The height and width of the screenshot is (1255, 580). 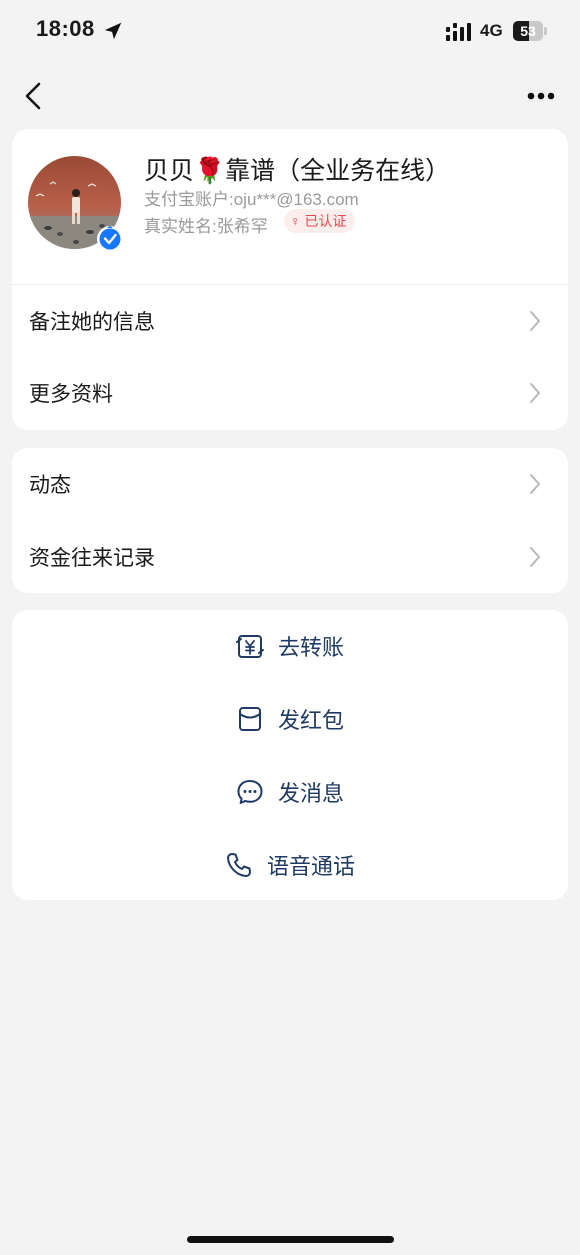 I want to click on send-message-button: 发消息, so click(x=290, y=792).